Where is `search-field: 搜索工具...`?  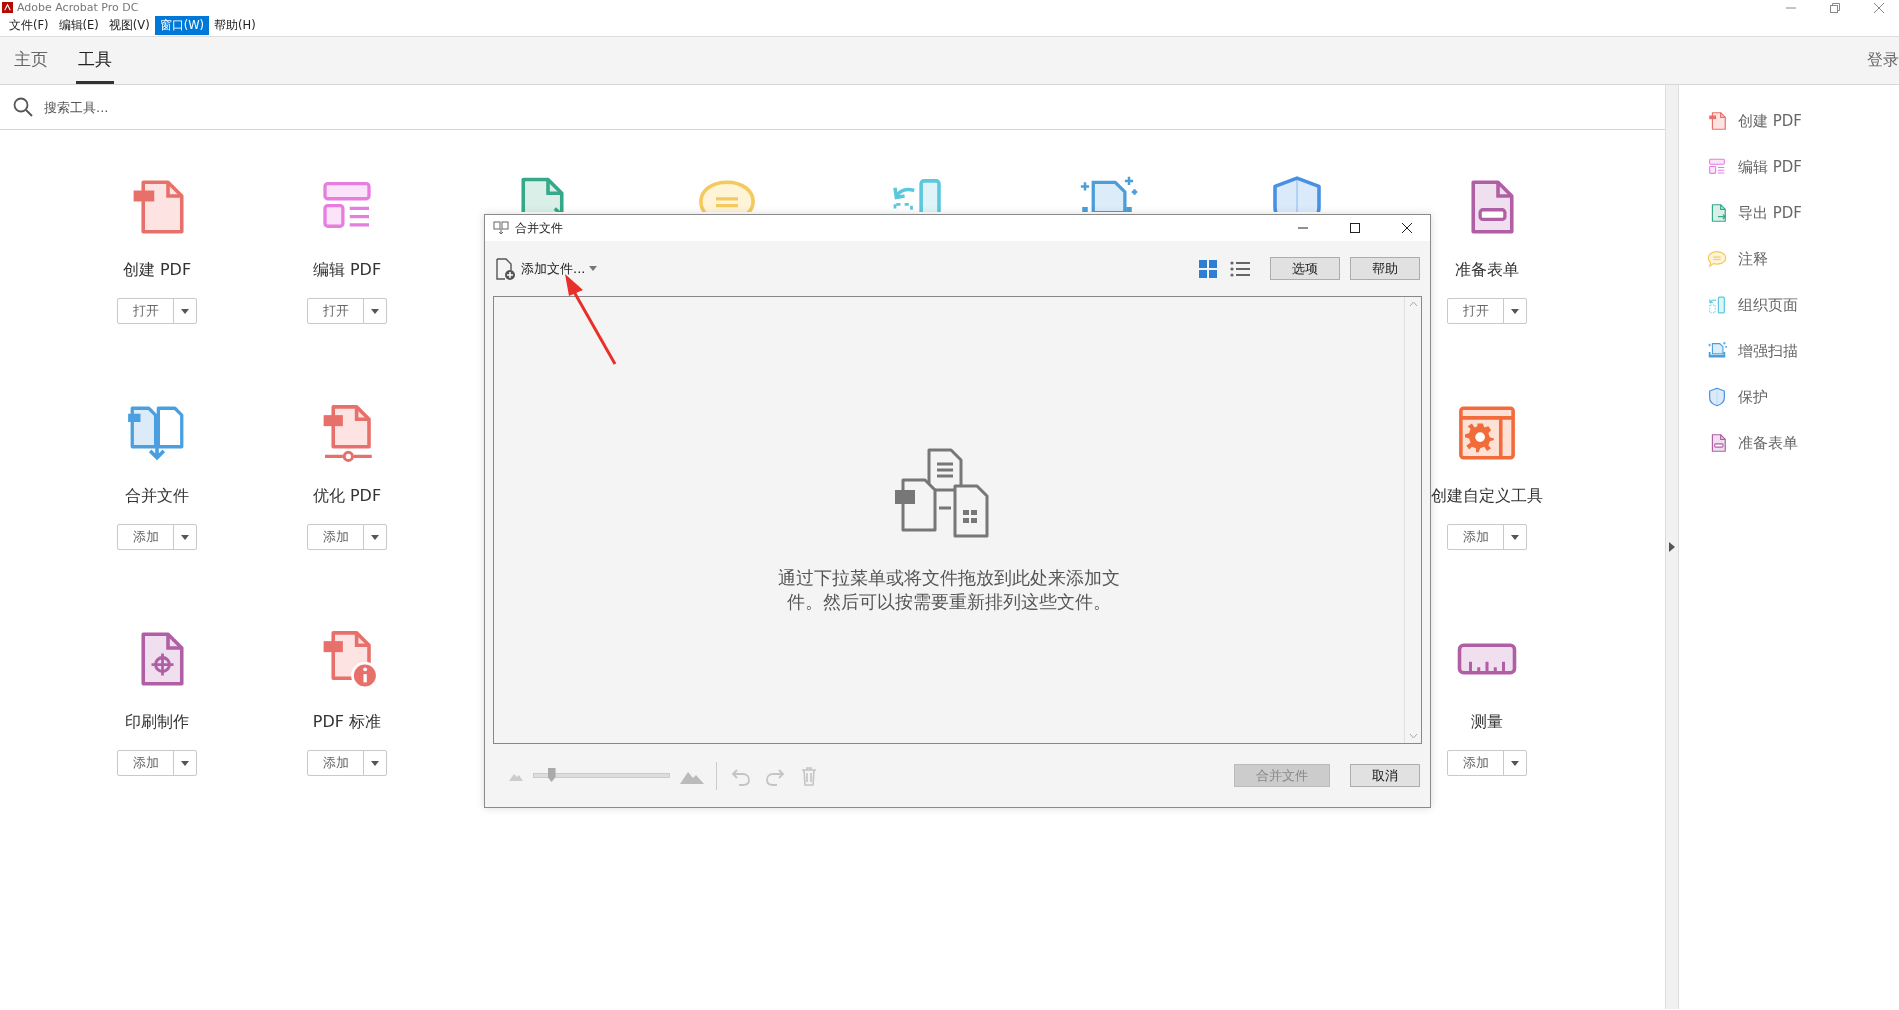 search-field: 搜索工具... is located at coordinates (194, 107).